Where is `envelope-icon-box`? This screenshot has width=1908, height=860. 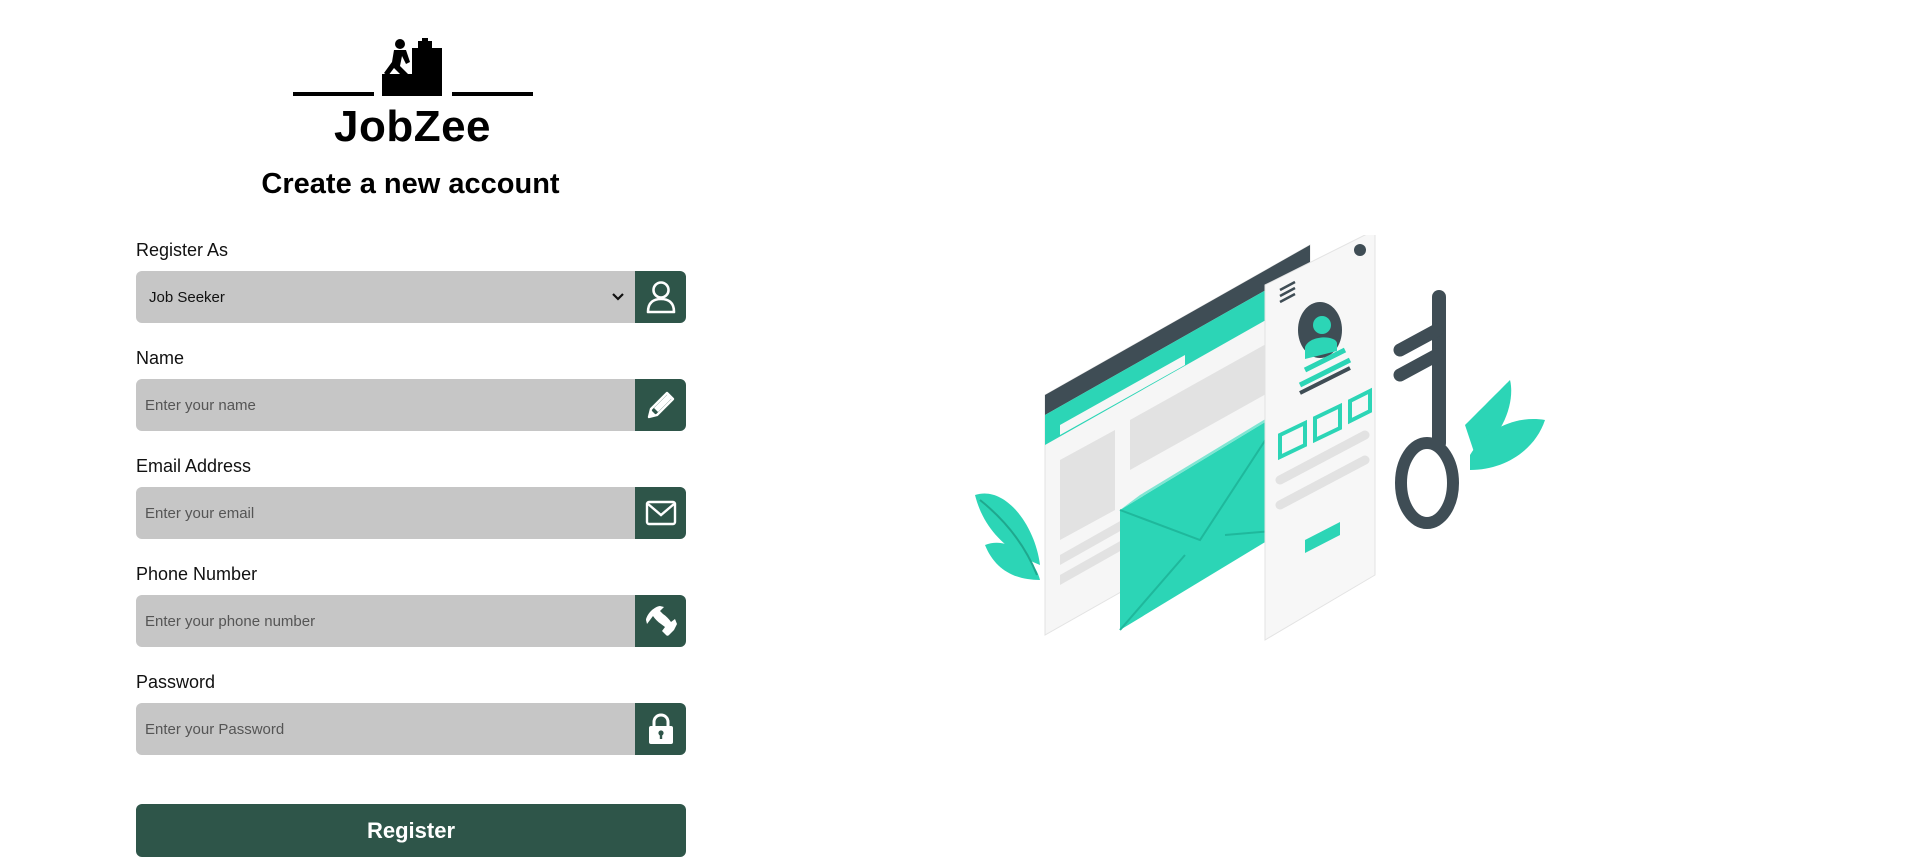
envelope-icon-box is located at coordinates (660, 513).